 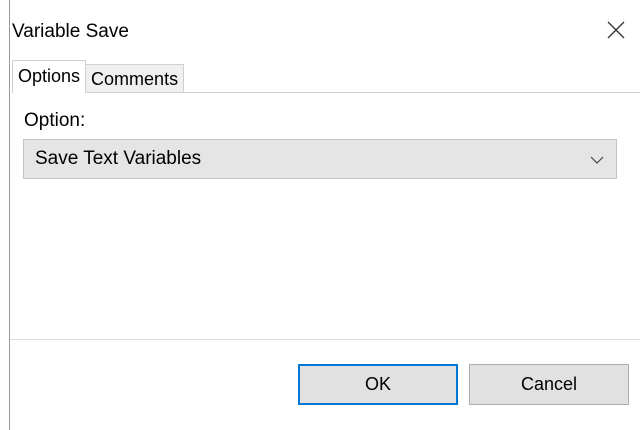 What do you see at coordinates (326, 92) in the screenshot?
I see `tab-divider` at bounding box center [326, 92].